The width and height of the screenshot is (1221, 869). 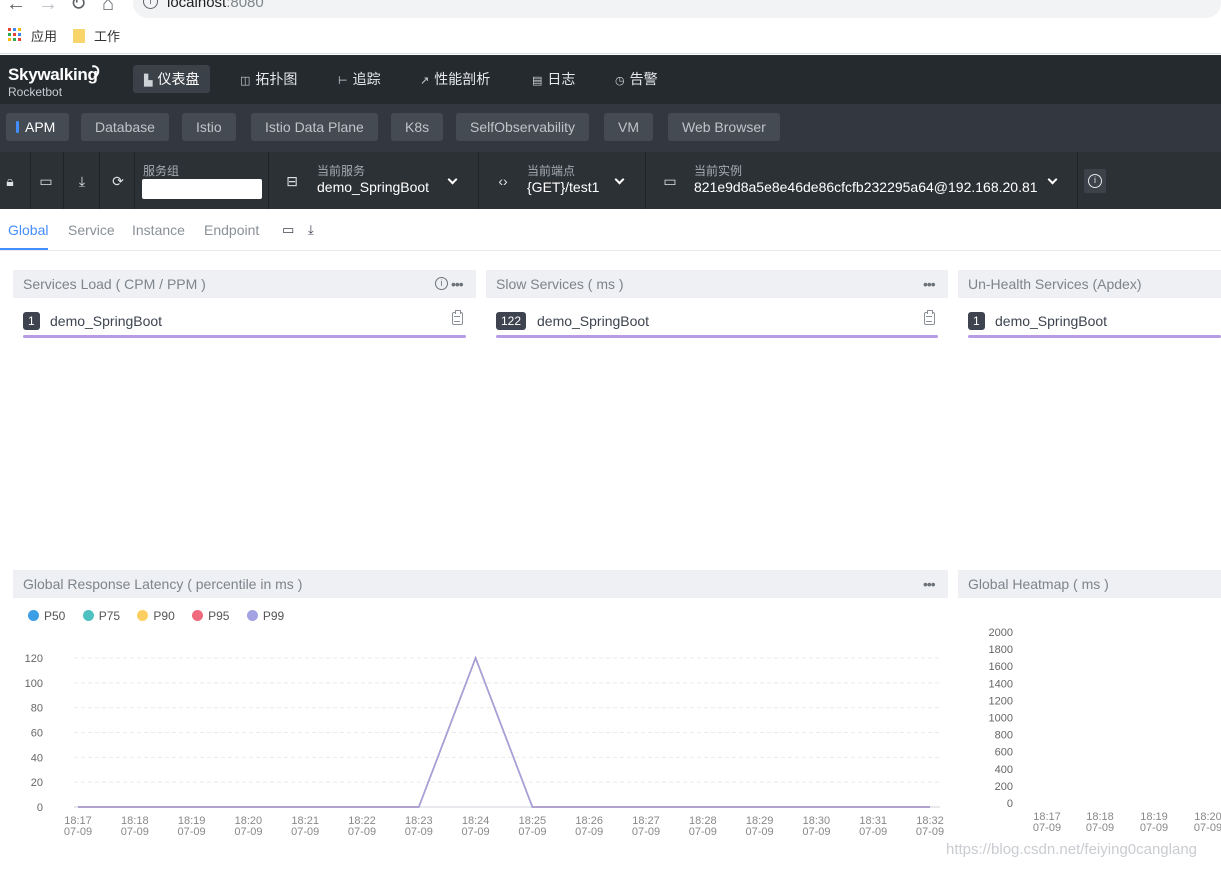 I want to click on slow-services-header: Slow Services ( ms ) •••, so click(x=717, y=284).